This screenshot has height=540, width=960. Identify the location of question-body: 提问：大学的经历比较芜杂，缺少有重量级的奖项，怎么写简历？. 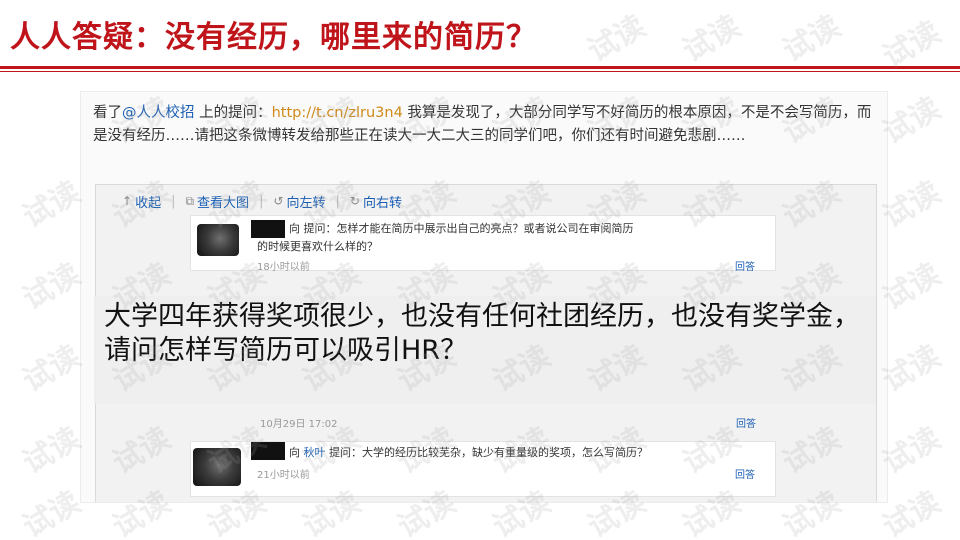
(488, 452).